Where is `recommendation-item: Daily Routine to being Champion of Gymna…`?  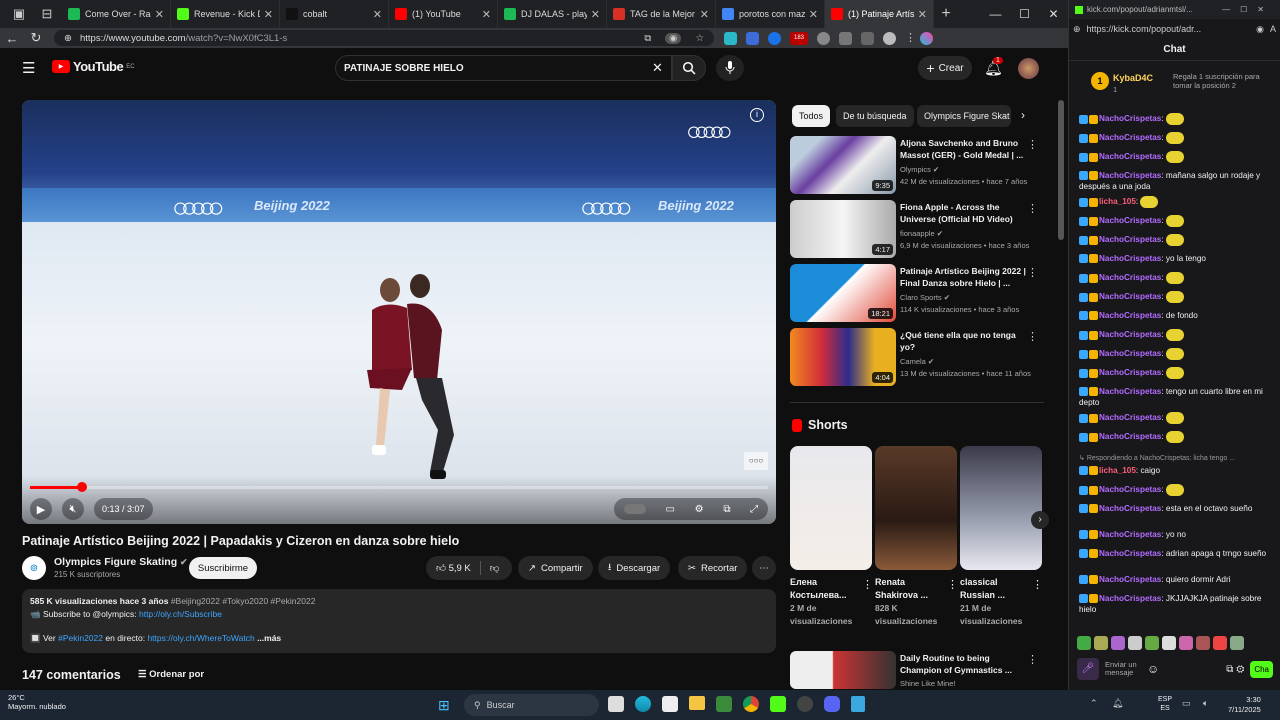
recommendation-item: Daily Routine to being Champion of Gymna… is located at coordinates (915, 671).